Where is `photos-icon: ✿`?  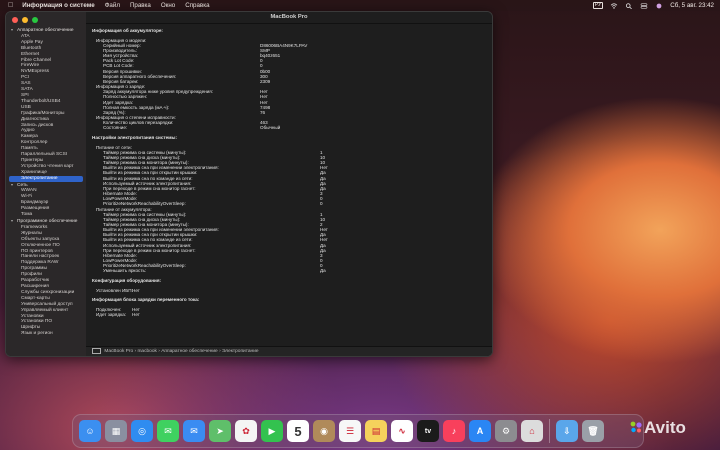 photos-icon: ✿ is located at coordinates (246, 431).